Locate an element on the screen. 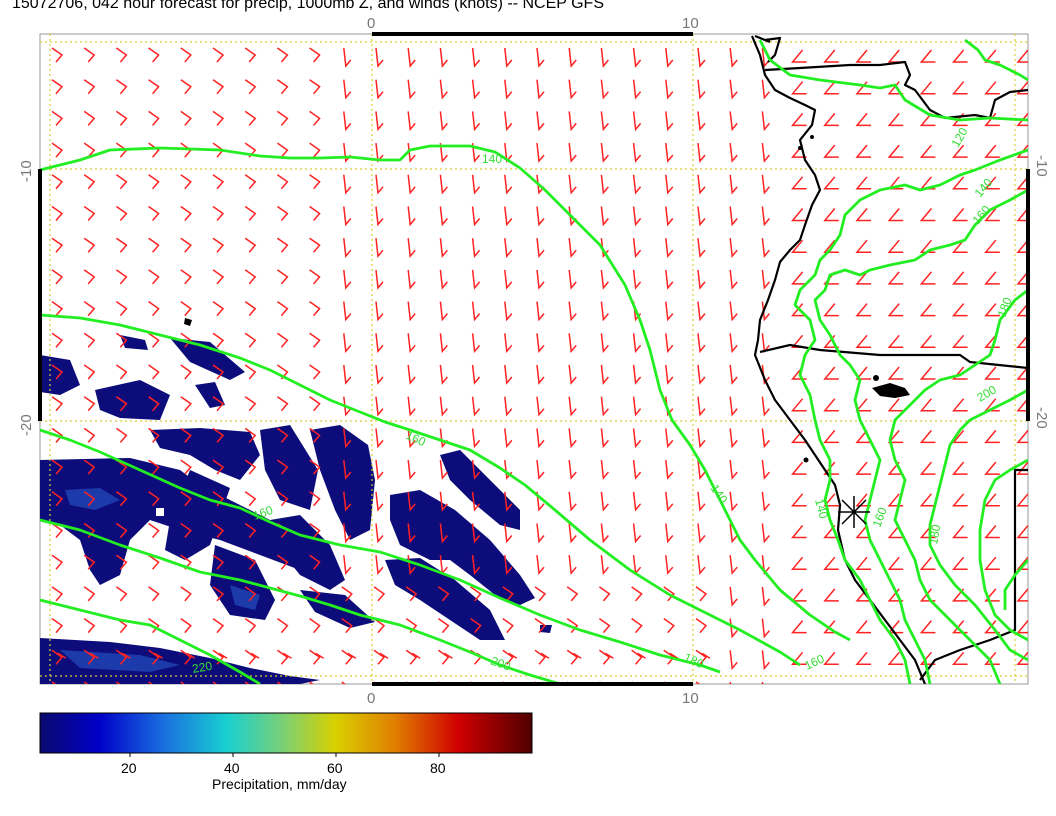 Image resolution: width=1056 pixels, height=816 pixels. colorbar-tick-label: 80 is located at coordinates (438, 768).